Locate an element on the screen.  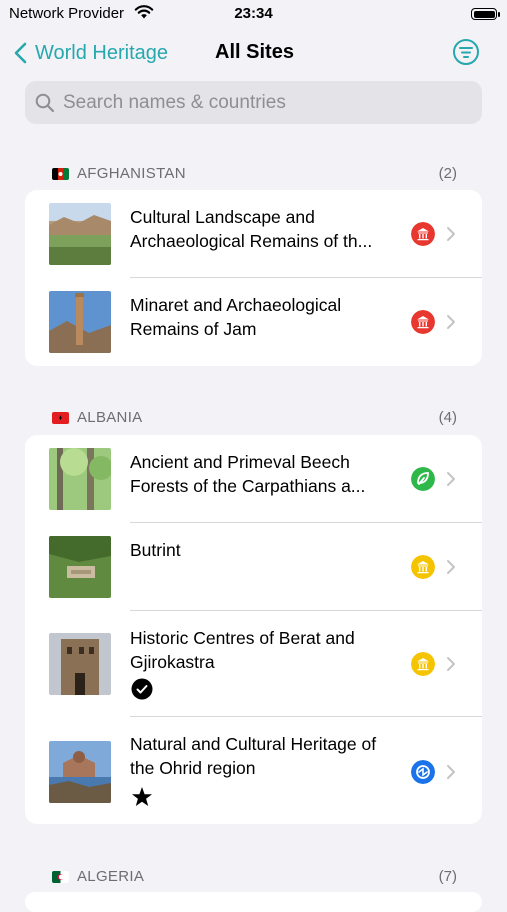
section-country: AFGHANISTAN is located at coordinates (131, 173).